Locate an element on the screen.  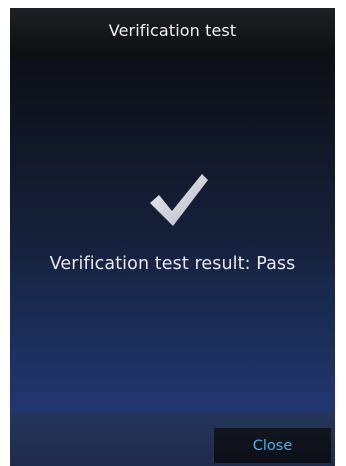
close-button: Close is located at coordinates (272, 445).